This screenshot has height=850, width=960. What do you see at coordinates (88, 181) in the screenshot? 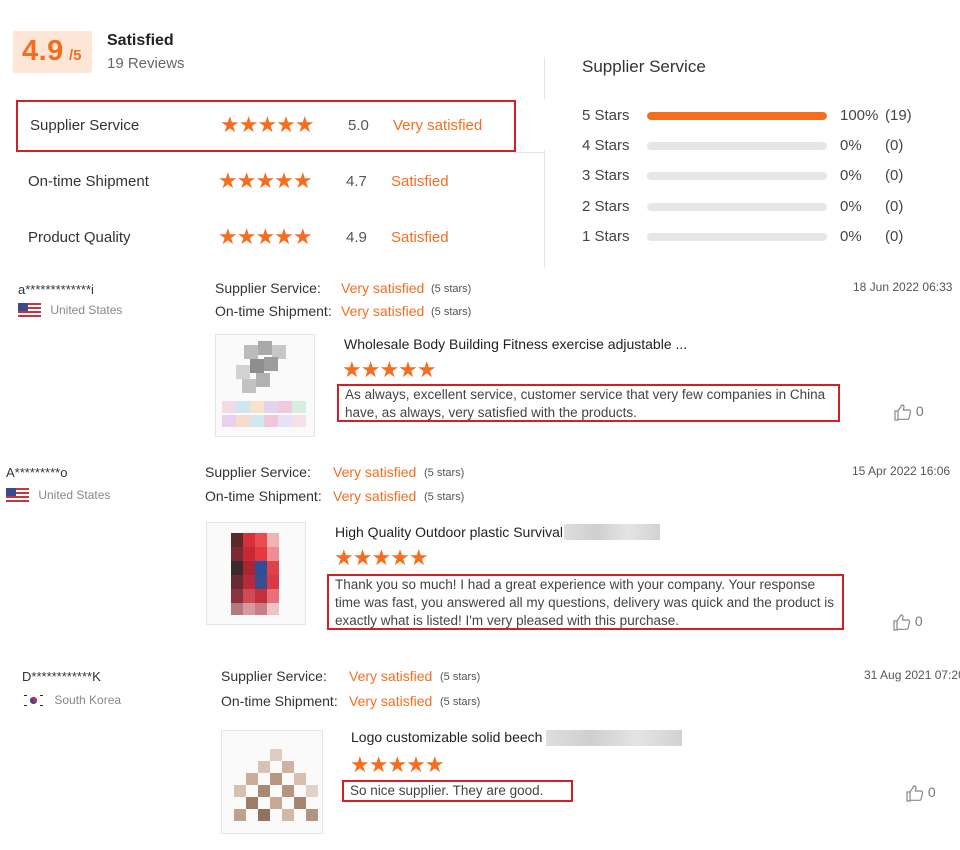
I see `metric-label: On-time Shipment` at bounding box center [88, 181].